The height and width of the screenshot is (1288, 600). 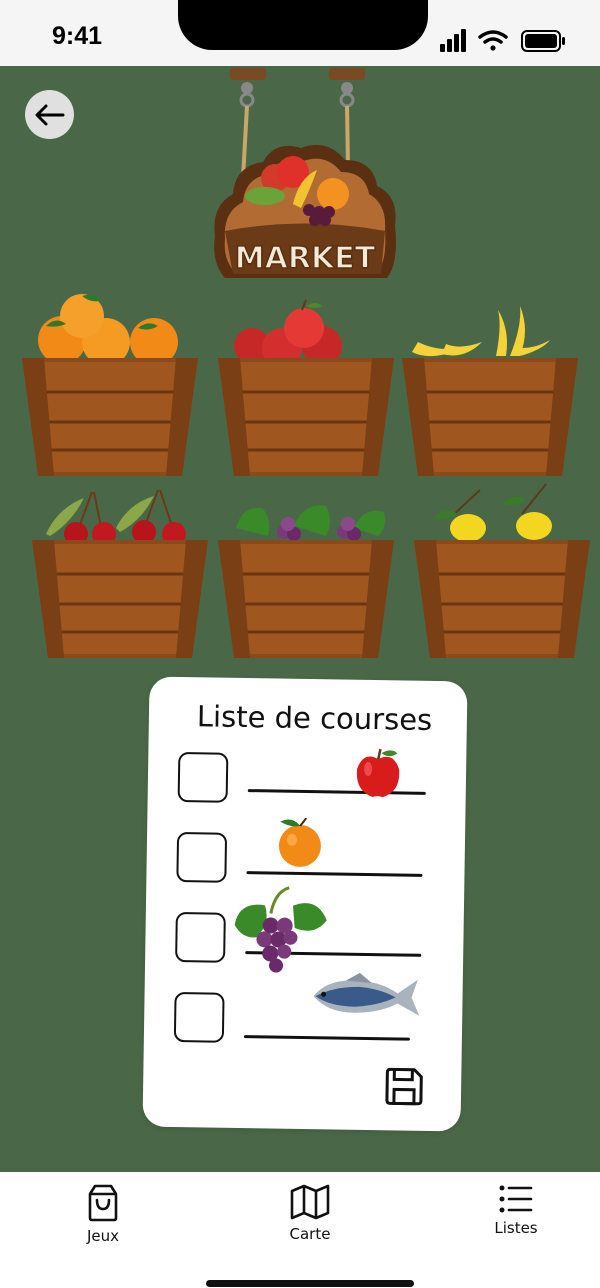 I want to click on wifi-icon, so click(x=493, y=40).